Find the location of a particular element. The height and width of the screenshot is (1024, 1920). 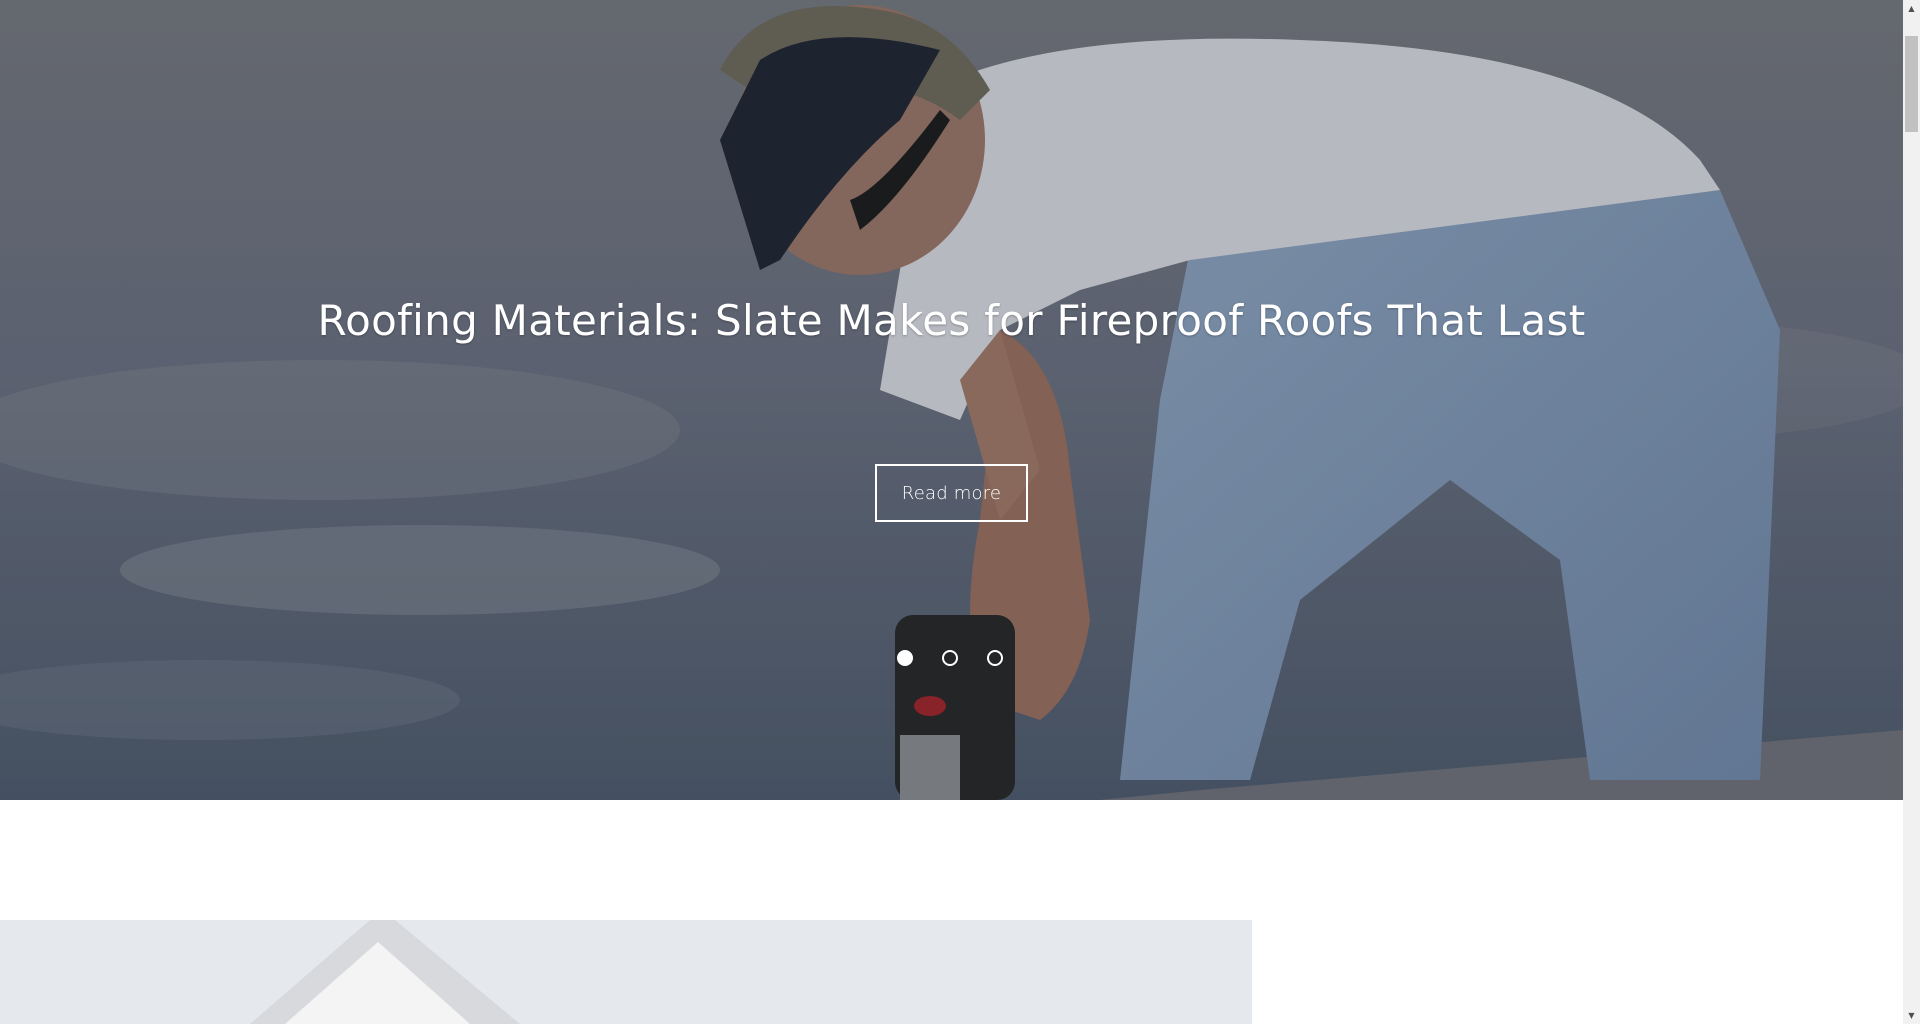

scroll-down-icon: ▼ is located at coordinates (1911, 1015).